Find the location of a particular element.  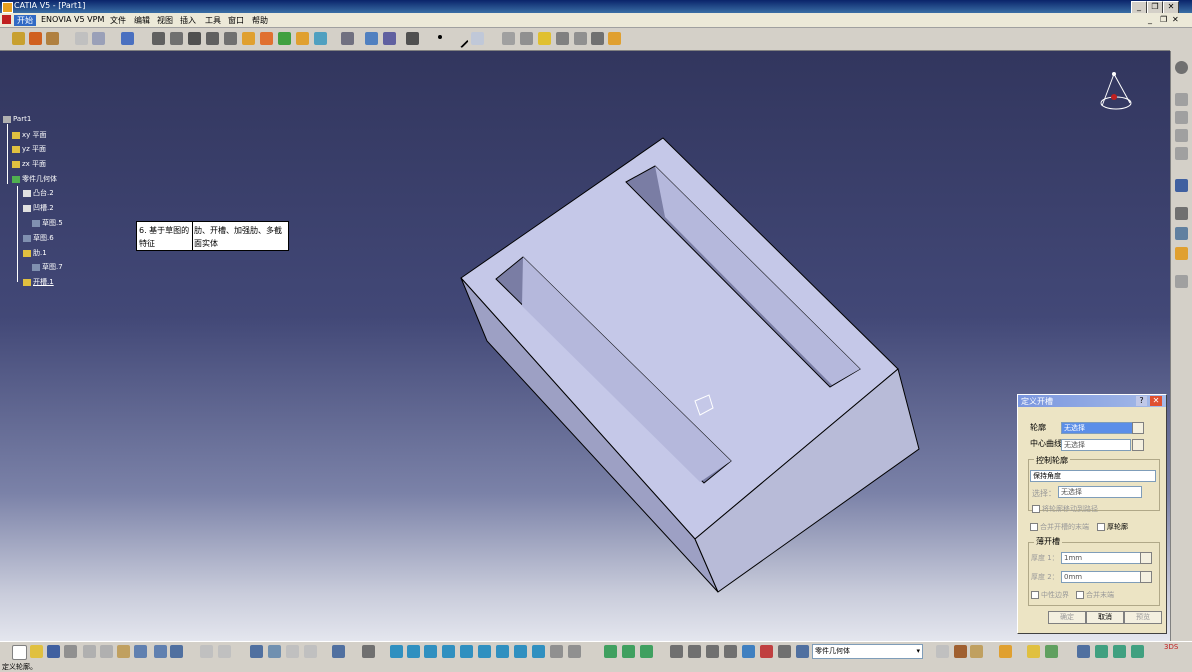

menu-view: 视图 is located at coordinates (165, 20).